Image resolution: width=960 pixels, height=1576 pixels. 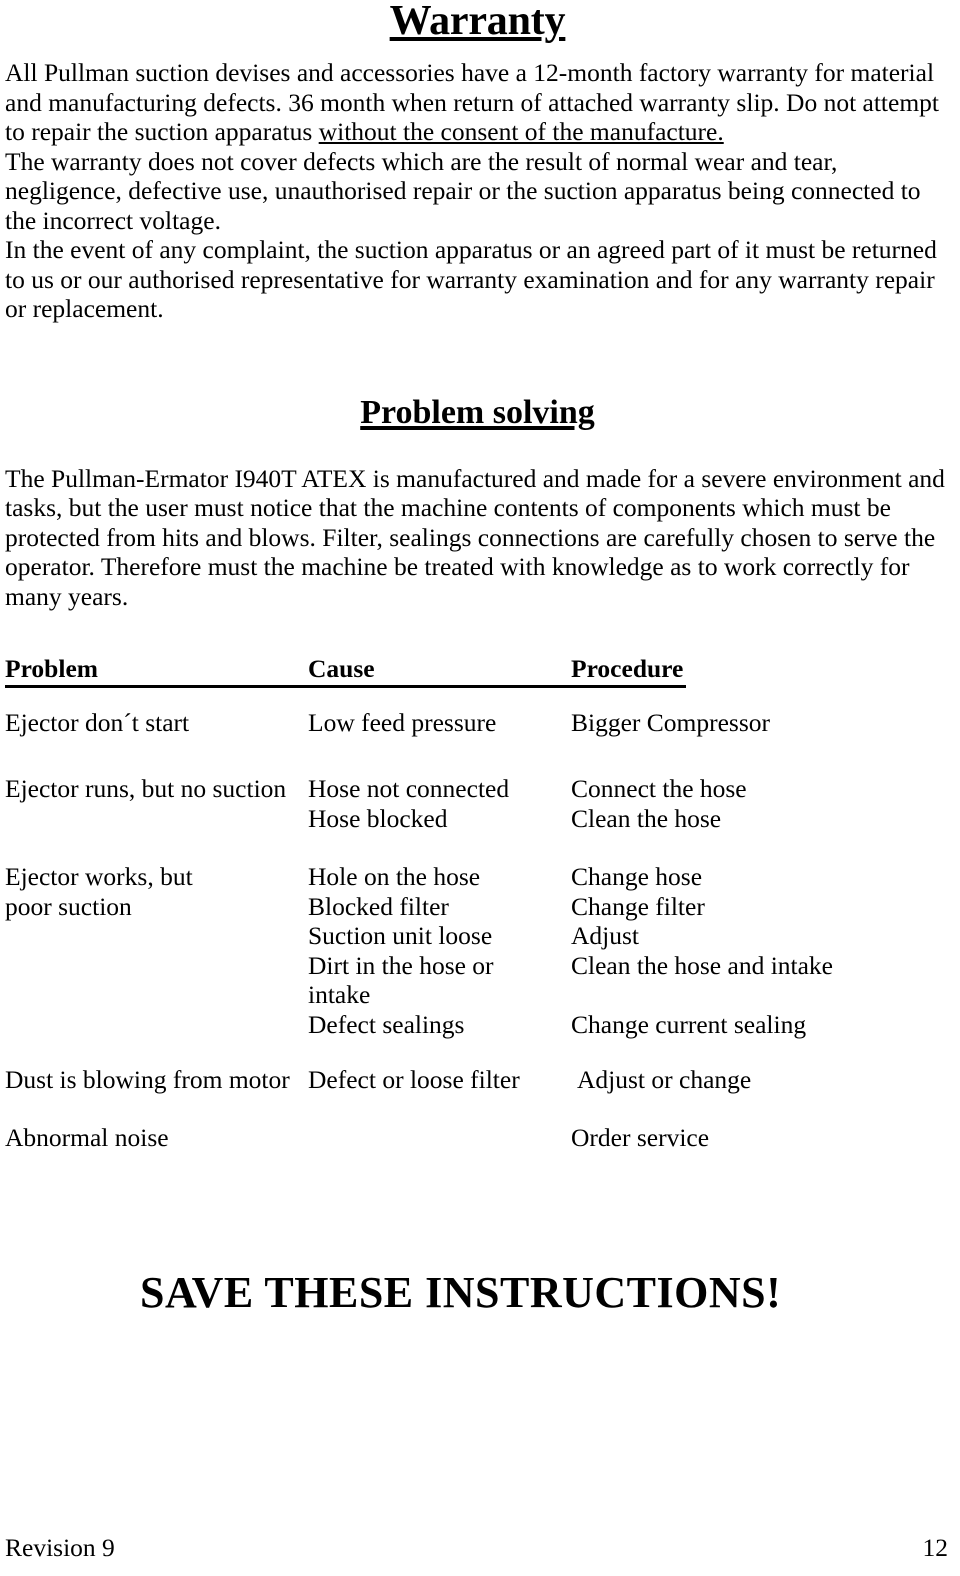 What do you see at coordinates (146, 788) in the screenshot?
I see `cell-problem: Ejector runs, but no suction` at bounding box center [146, 788].